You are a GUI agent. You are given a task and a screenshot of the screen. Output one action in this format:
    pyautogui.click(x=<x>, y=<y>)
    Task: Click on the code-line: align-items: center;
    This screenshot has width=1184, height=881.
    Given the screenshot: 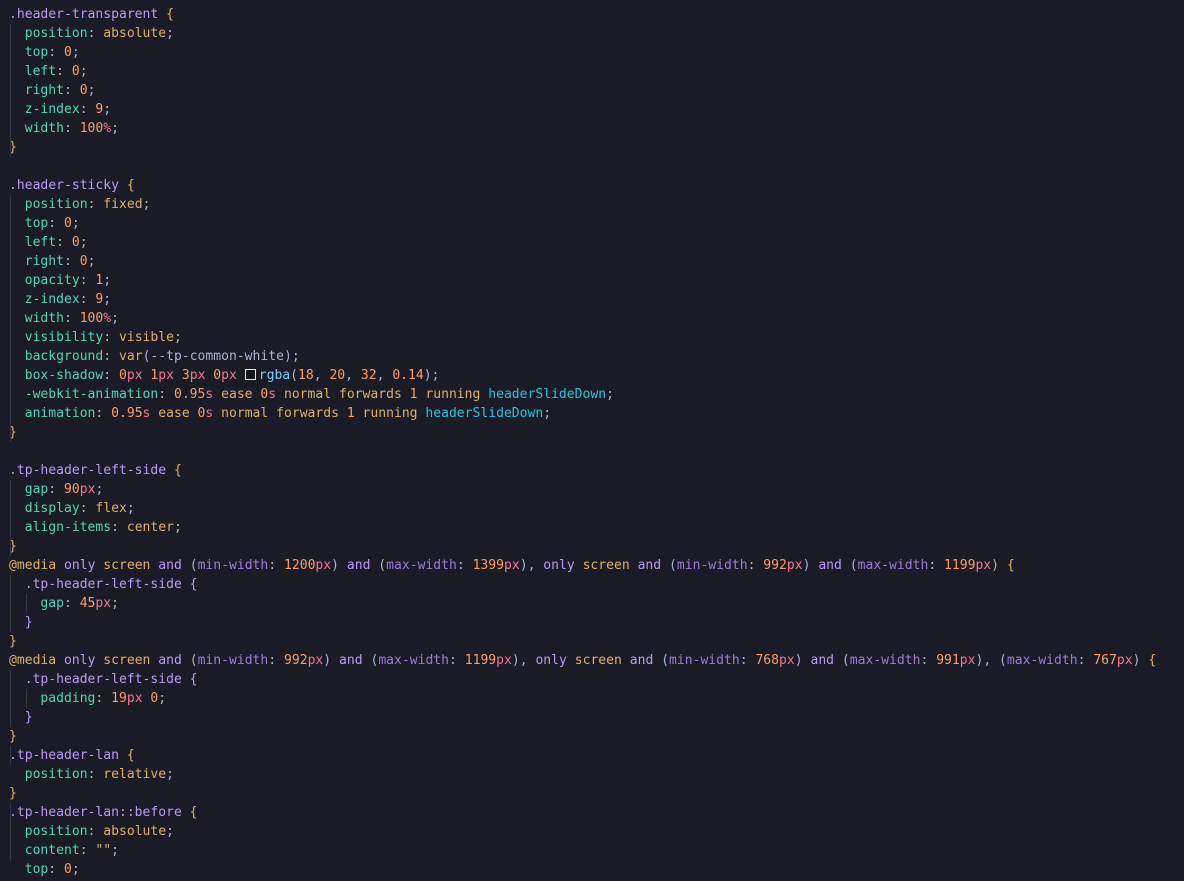 What is the action you would take?
    pyautogui.click(x=582, y=527)
    